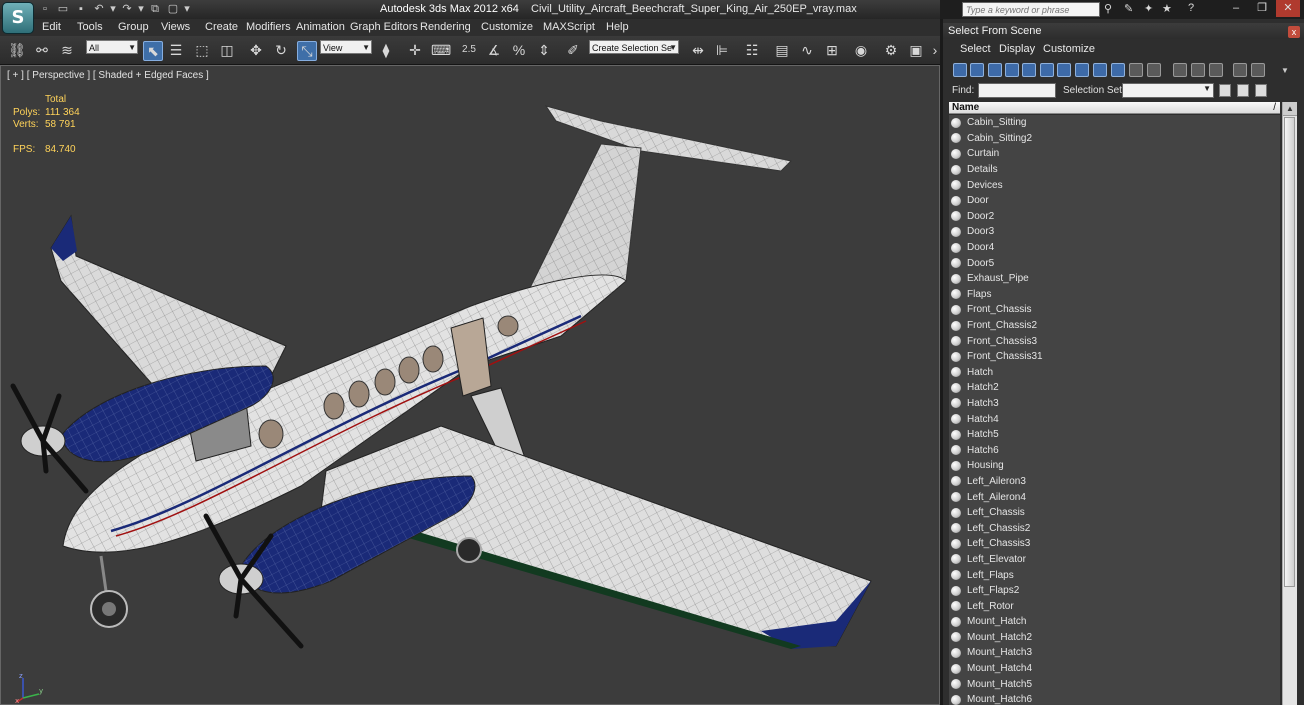 The height and width of the screenshot is (705, 1304). Describe the element at coordinates (1114, 482) in the screenshot. I see `list-item: Left_Aileron3` at that location.